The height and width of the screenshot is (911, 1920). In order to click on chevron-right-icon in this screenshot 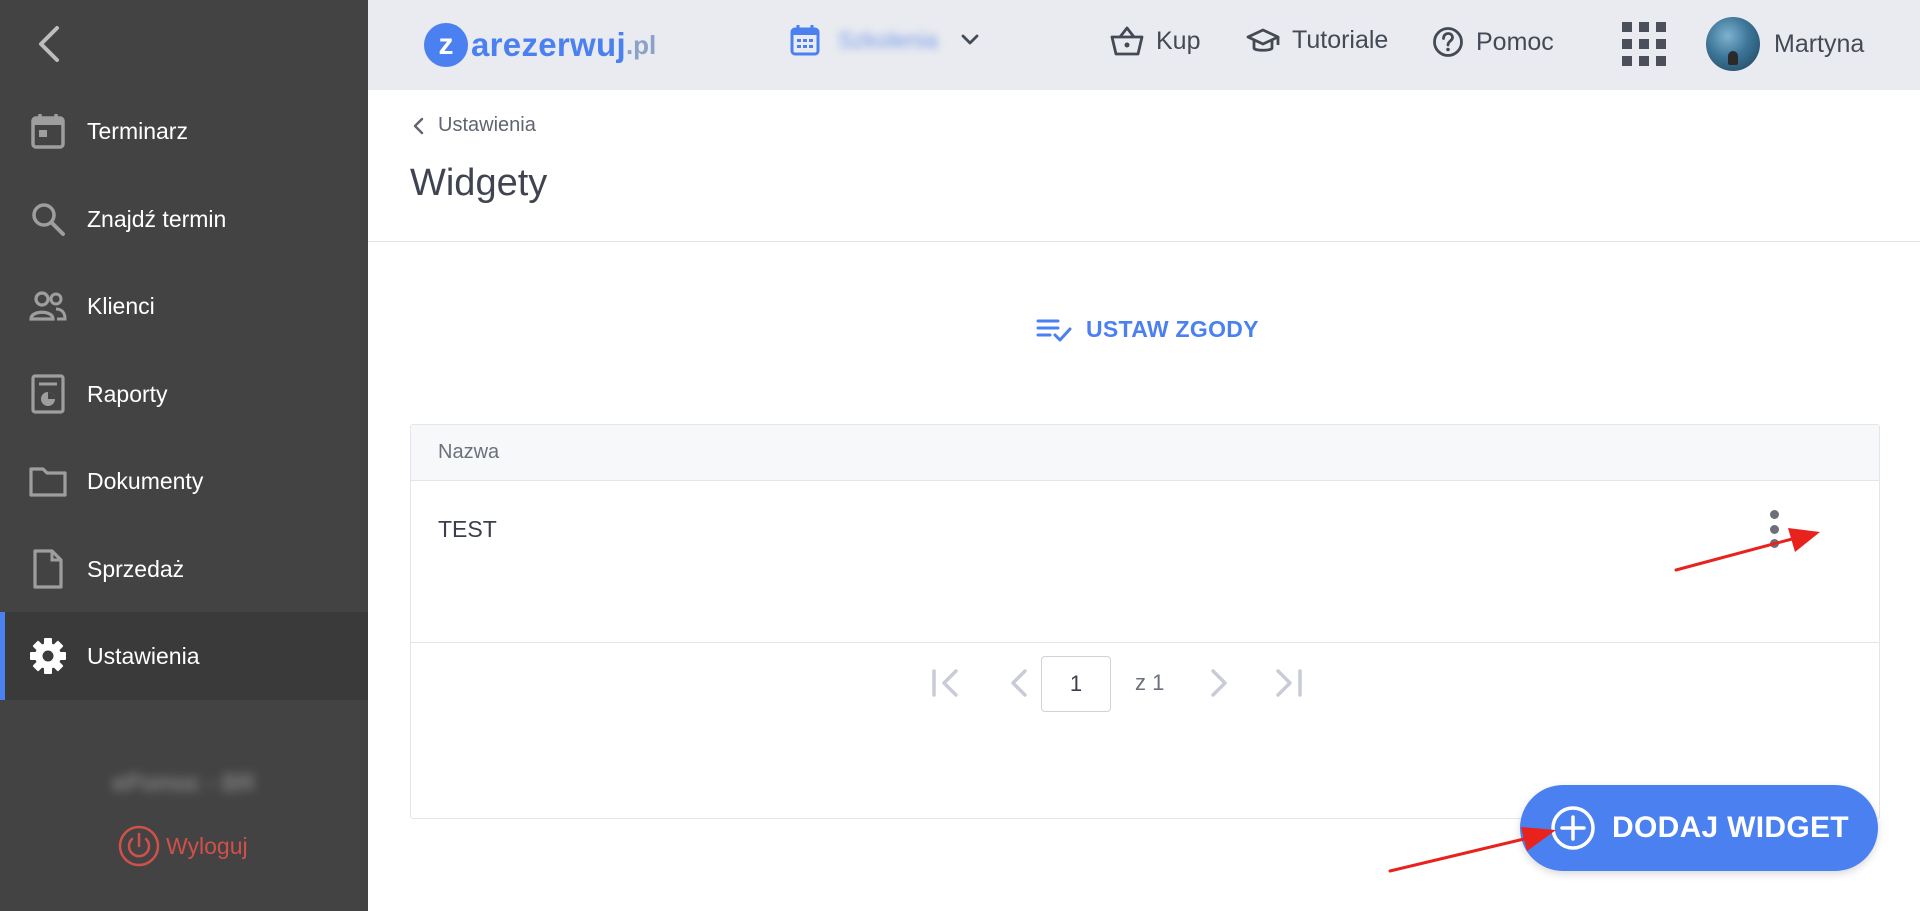, I will do `click(1219, 683)`.